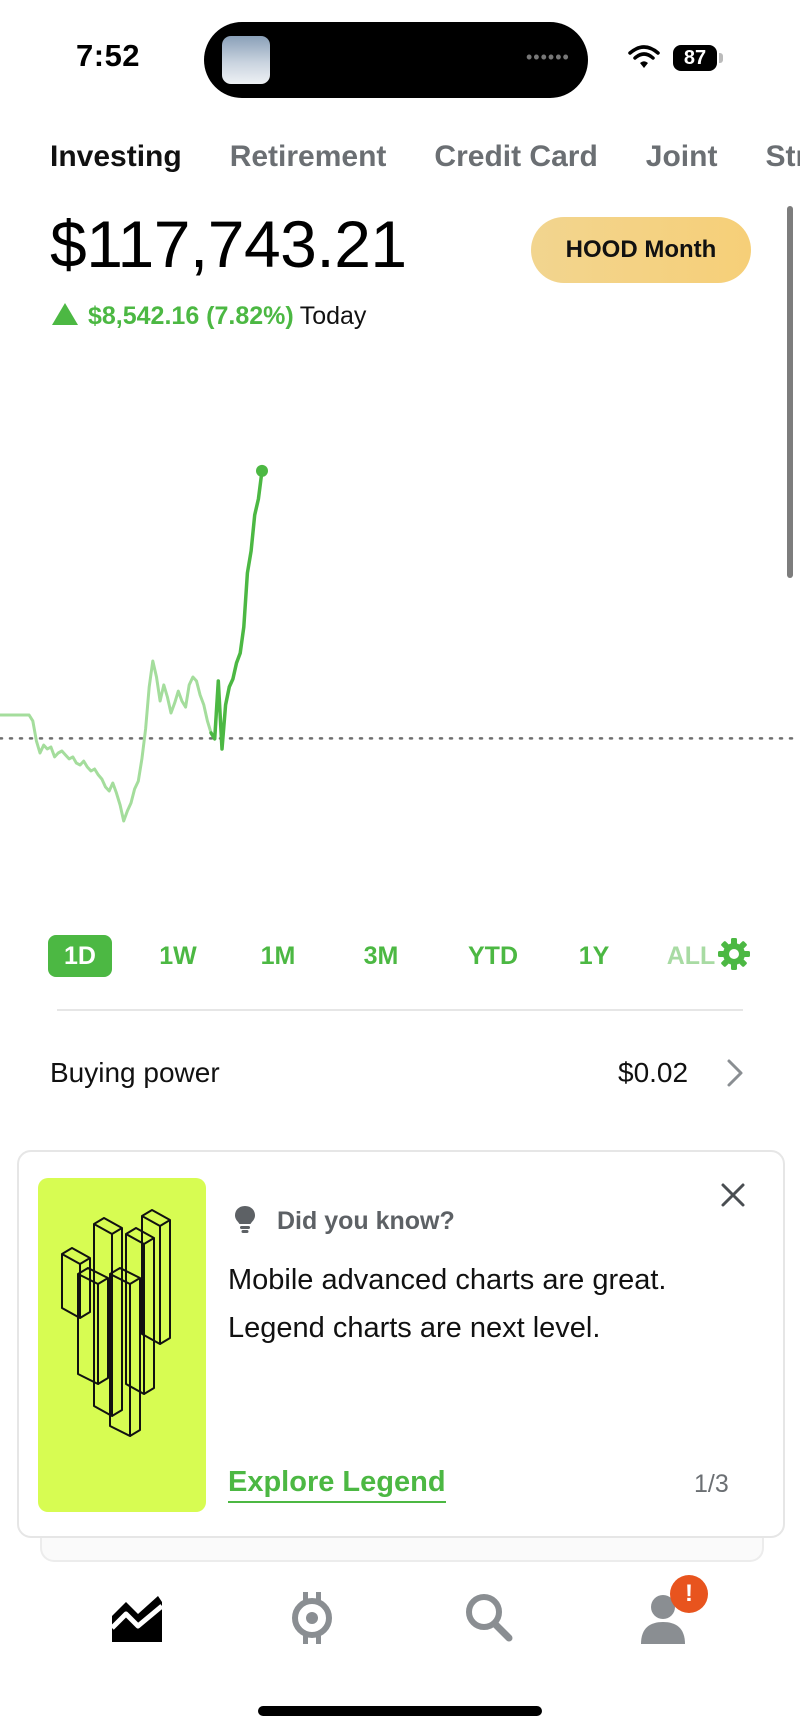  Describe the element at coordinates (682, 157) in the screenshot. I see `tab-joint: Joint` at that location.